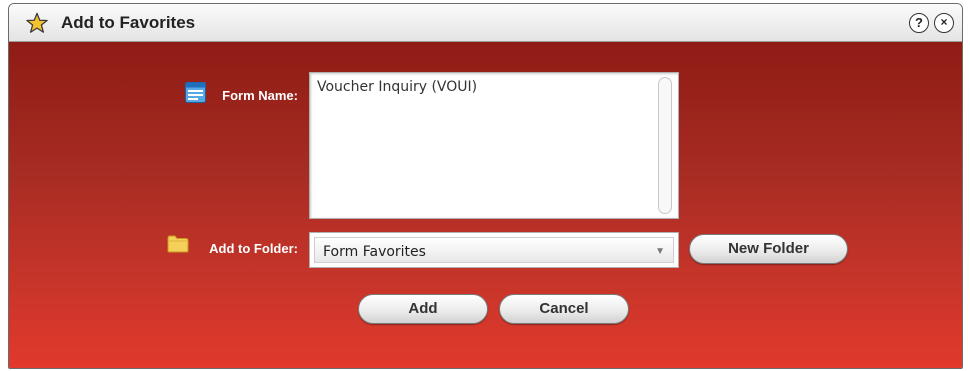 Image resolution: width=970 pixels, height=371 pixels. I want to click on folder-select: Form Favorites ▼, so click(494, 250).